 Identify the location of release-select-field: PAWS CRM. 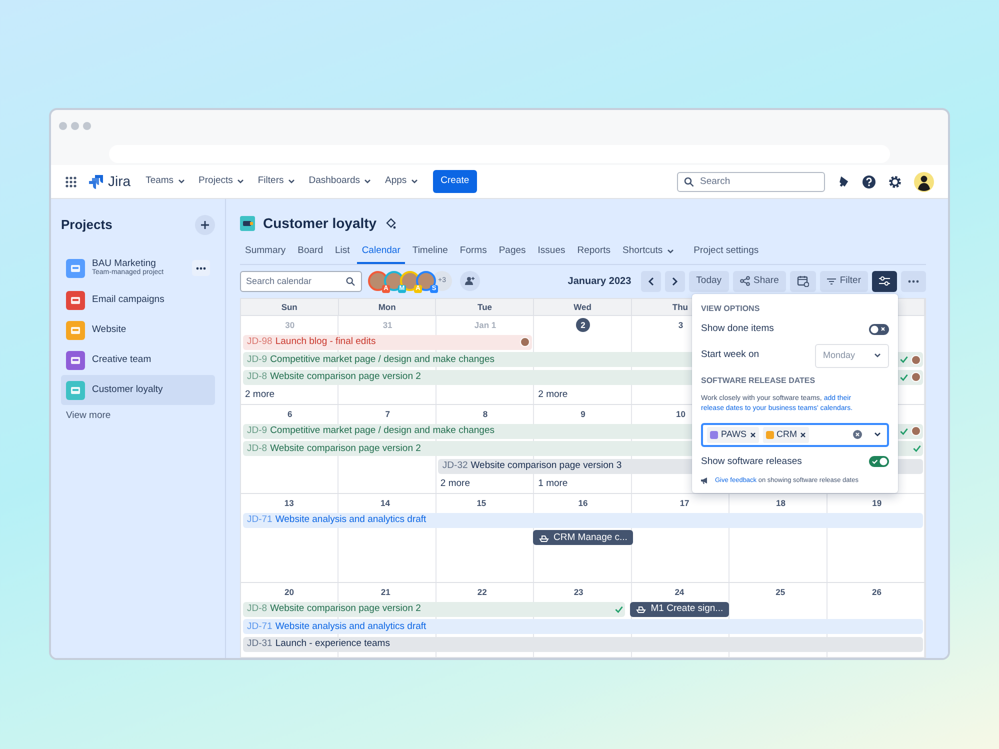
(795, 434).